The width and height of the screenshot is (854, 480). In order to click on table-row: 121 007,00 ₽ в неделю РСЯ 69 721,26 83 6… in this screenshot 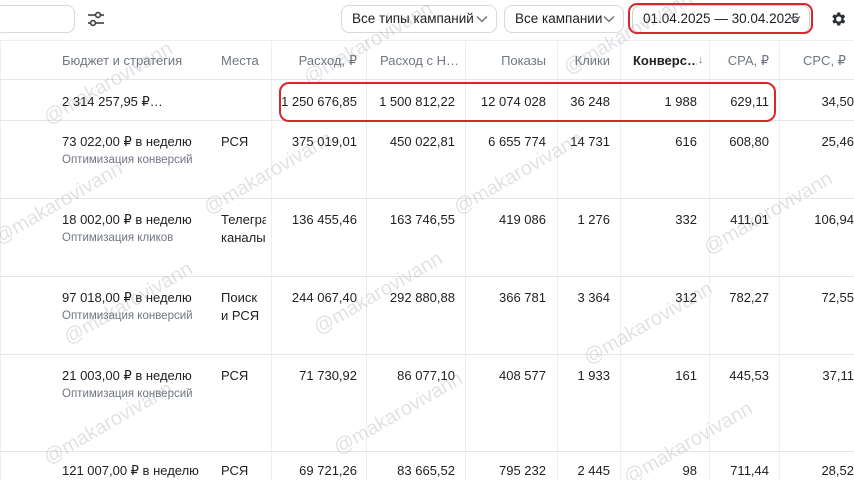, I will do `click(427, 466)`.